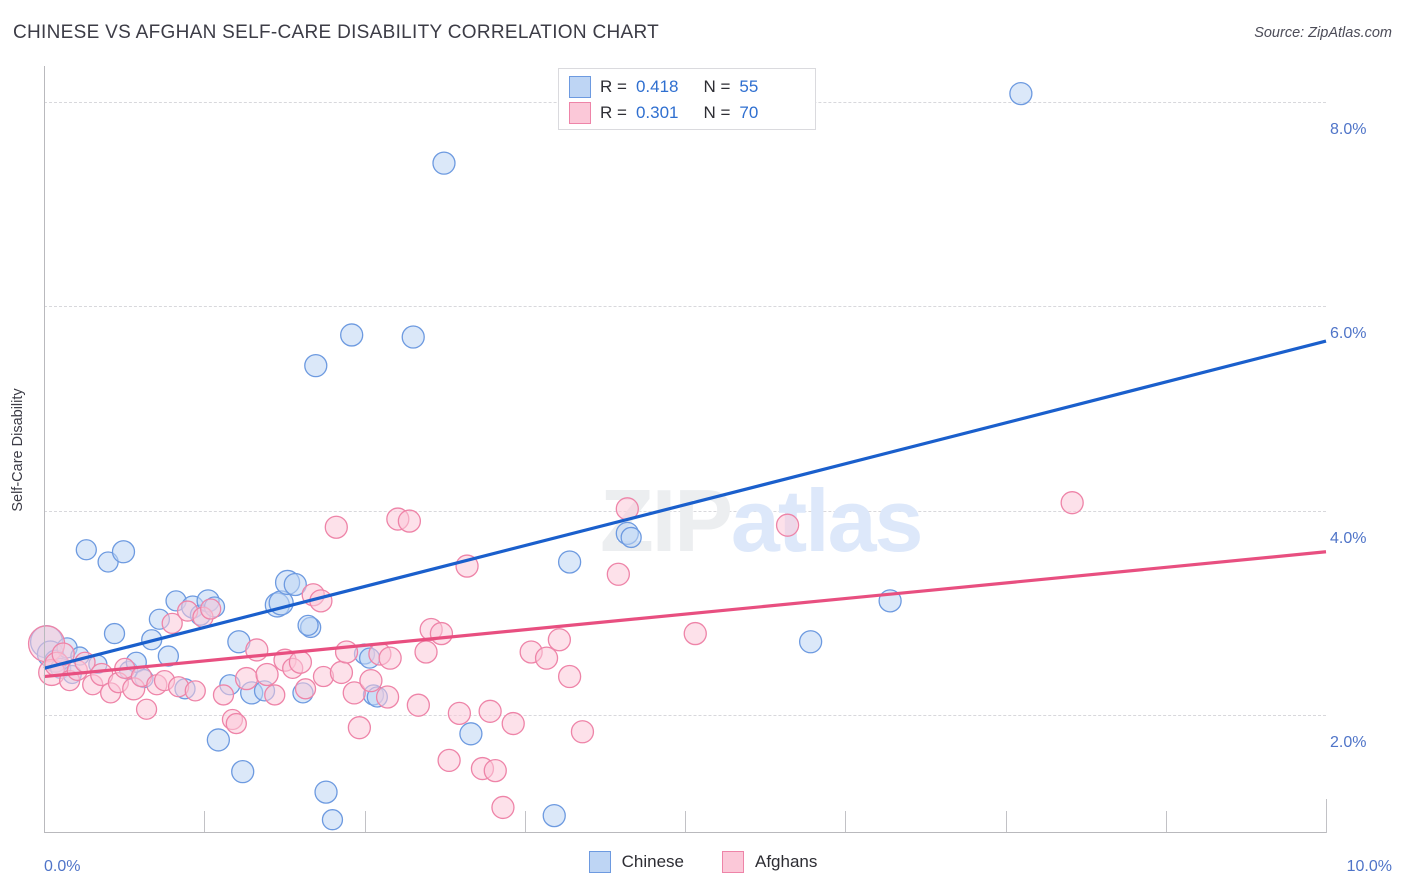 The image size is (1406, 892). I want to click on stats-legend-row-afghans: R = 0.301 N = 70, so click(663, 113).